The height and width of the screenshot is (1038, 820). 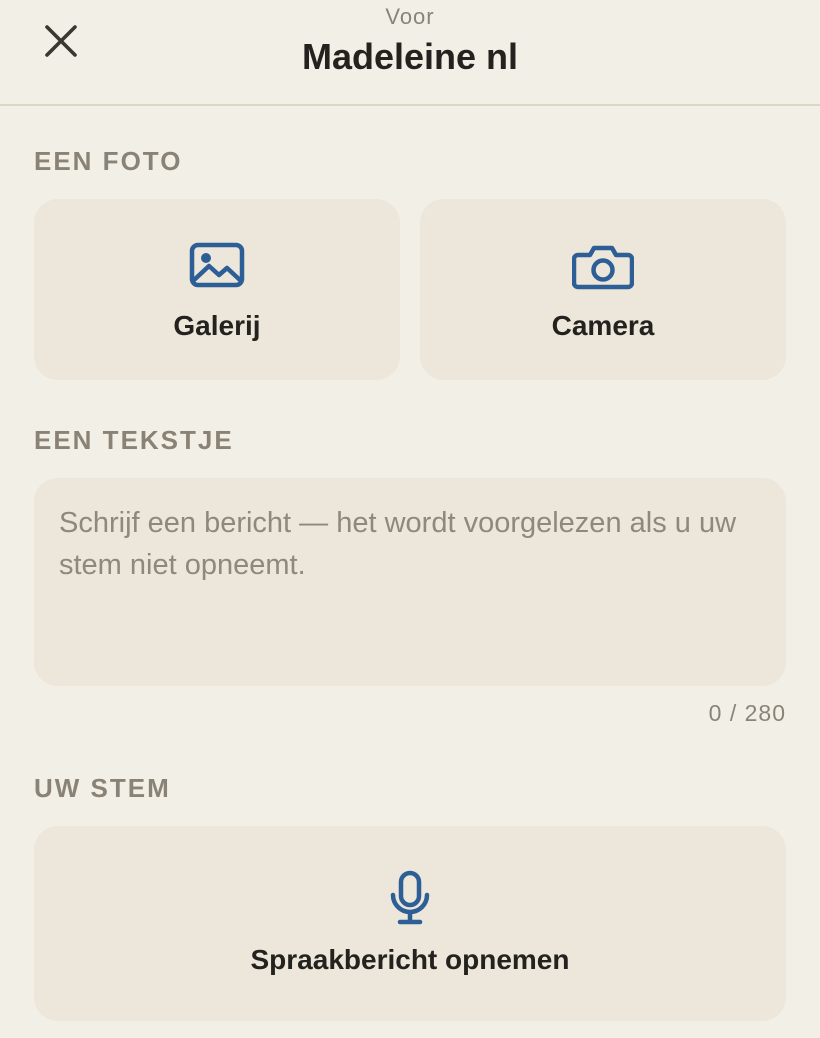 I want to click on photo-section-label: EEN FOTO, so click(x=108, y=161).